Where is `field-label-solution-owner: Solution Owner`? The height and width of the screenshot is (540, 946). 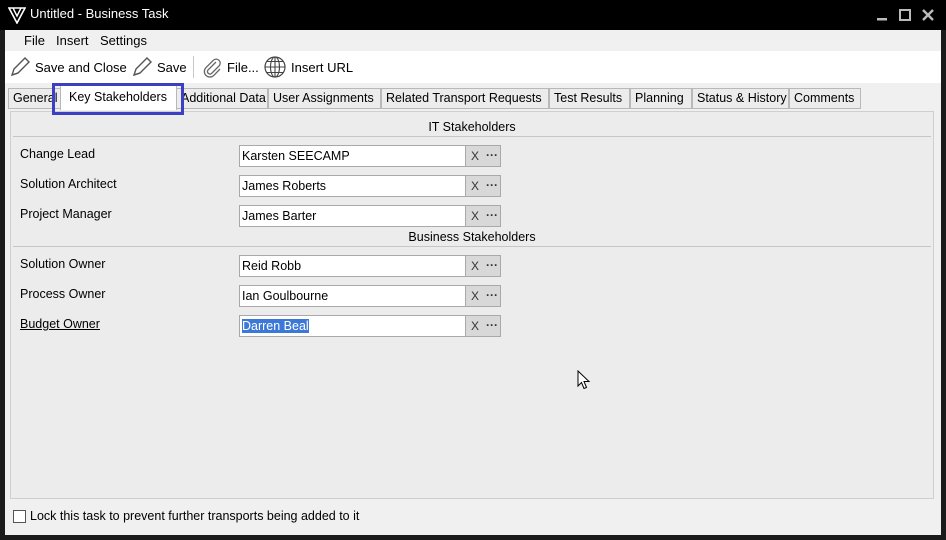 field-label-solution-owner: Solution Owner is located at coordinates (63, 264).